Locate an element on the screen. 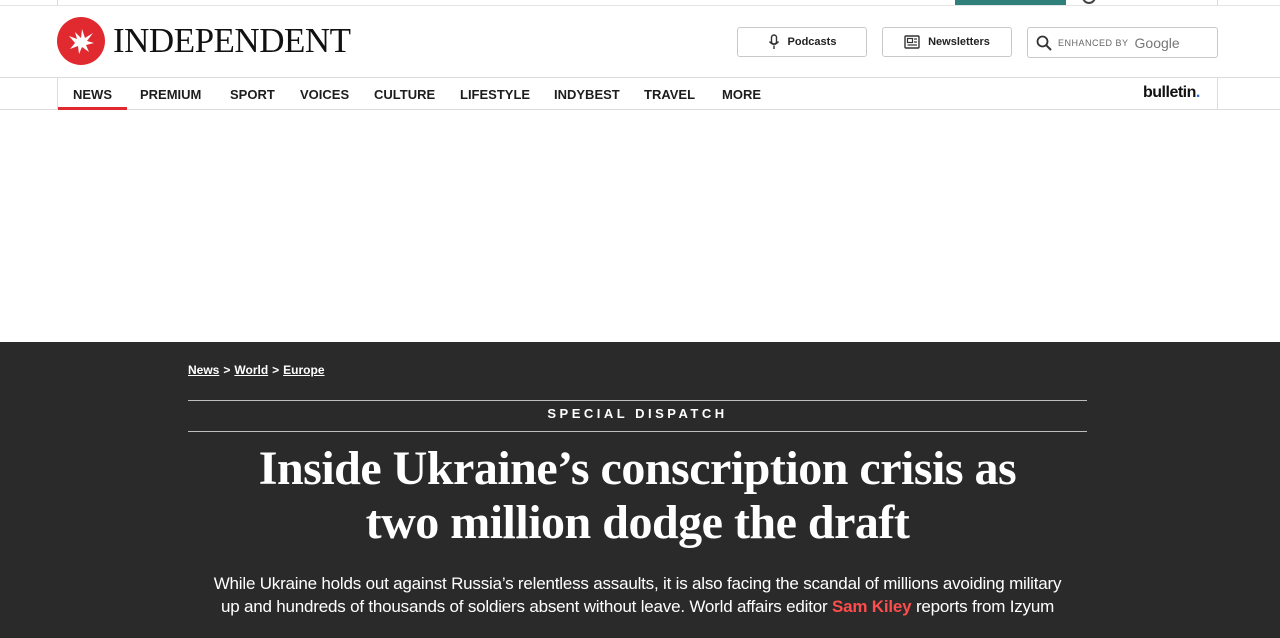 Image resolution: width=1280 pixels, height=638 pixels. kicker-bottom-rule is located at coordinates (637, 431).